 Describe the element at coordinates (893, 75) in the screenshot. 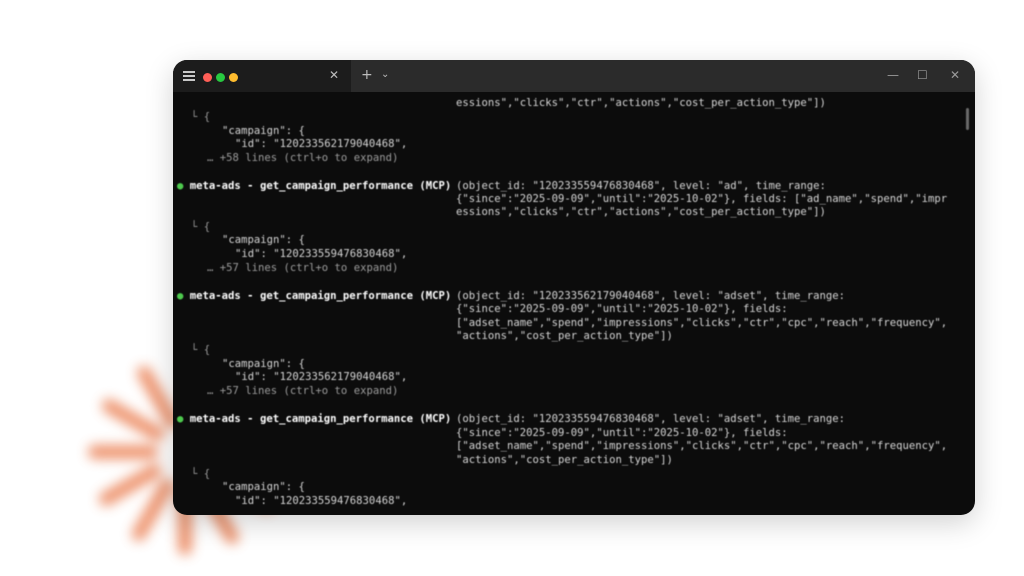

I see `minimize-icon: —` at that location.